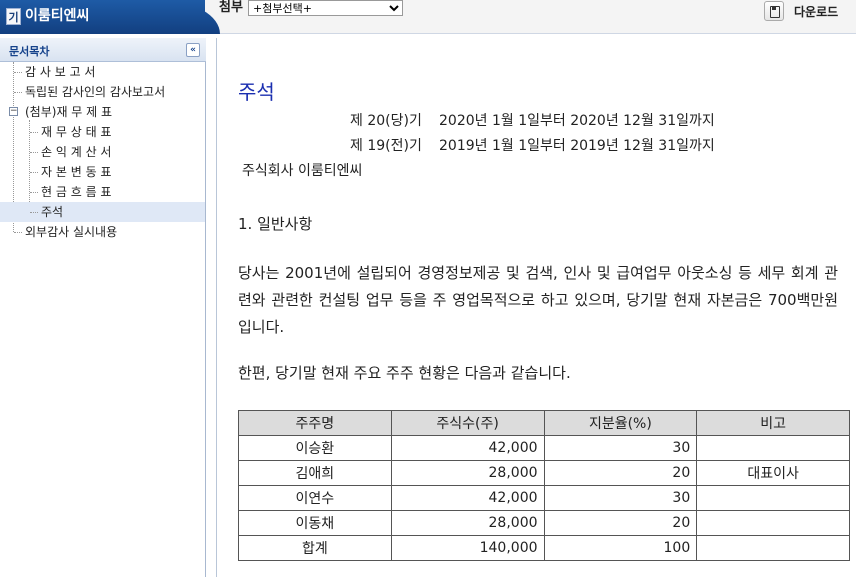  Describe the element at coordinates (315, 473) in the screenshot. I see `shareholder-name: 김애희` at that location.